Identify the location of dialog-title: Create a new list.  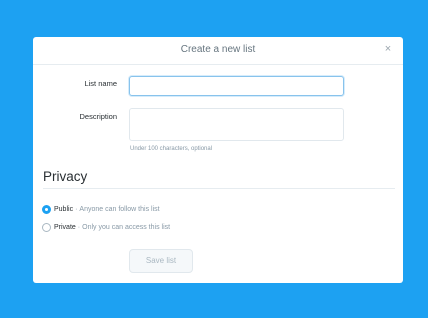
(218, 49).